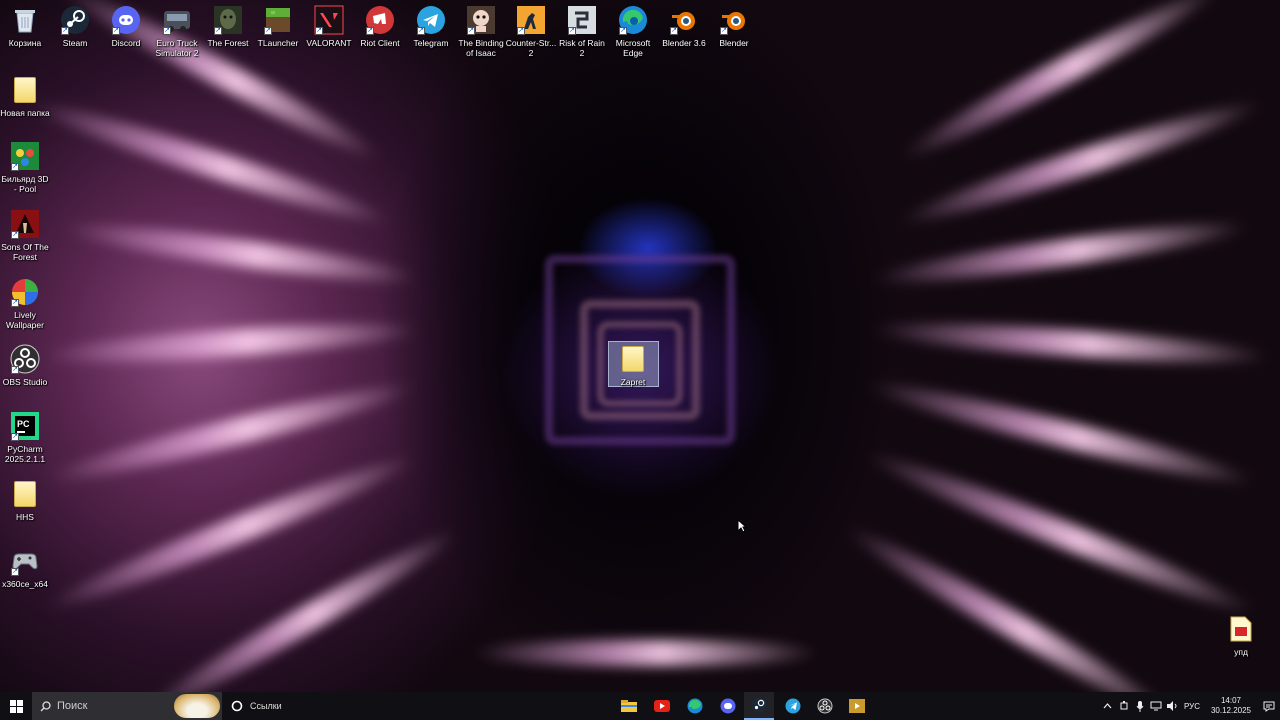 This screenshot has height=720, width=1280. I want to click on lively-wallpaper-icon: ↗, so click(25, 292).